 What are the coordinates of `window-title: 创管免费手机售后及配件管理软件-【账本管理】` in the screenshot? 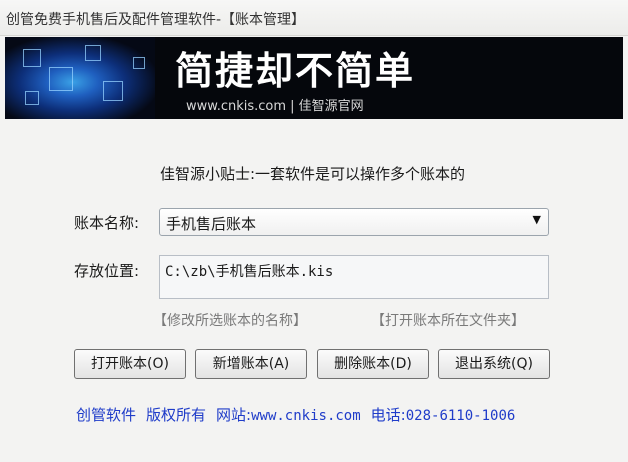 It's located at (156, 20).